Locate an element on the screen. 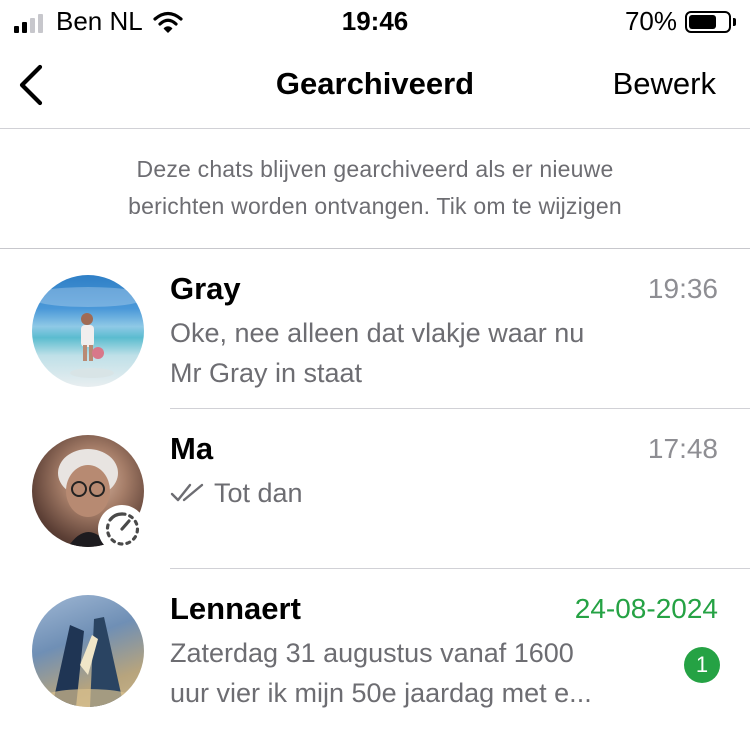 This screenshot has width=750, height=729. status-bar: Ben NL 19:46 70% is located at coordinates (375, 21).